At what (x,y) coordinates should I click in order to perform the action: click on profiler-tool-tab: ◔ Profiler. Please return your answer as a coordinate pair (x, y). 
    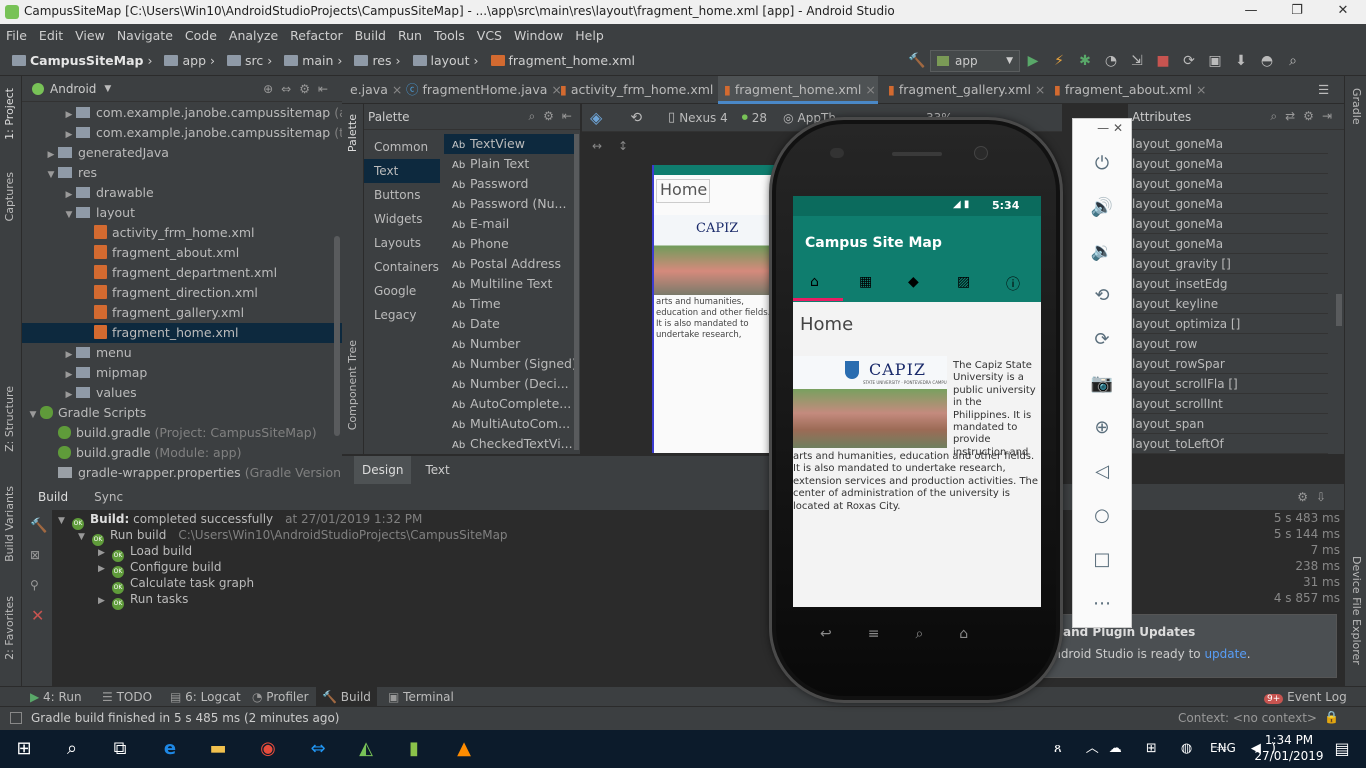
    Looking at the image, I should click on (280, 697).